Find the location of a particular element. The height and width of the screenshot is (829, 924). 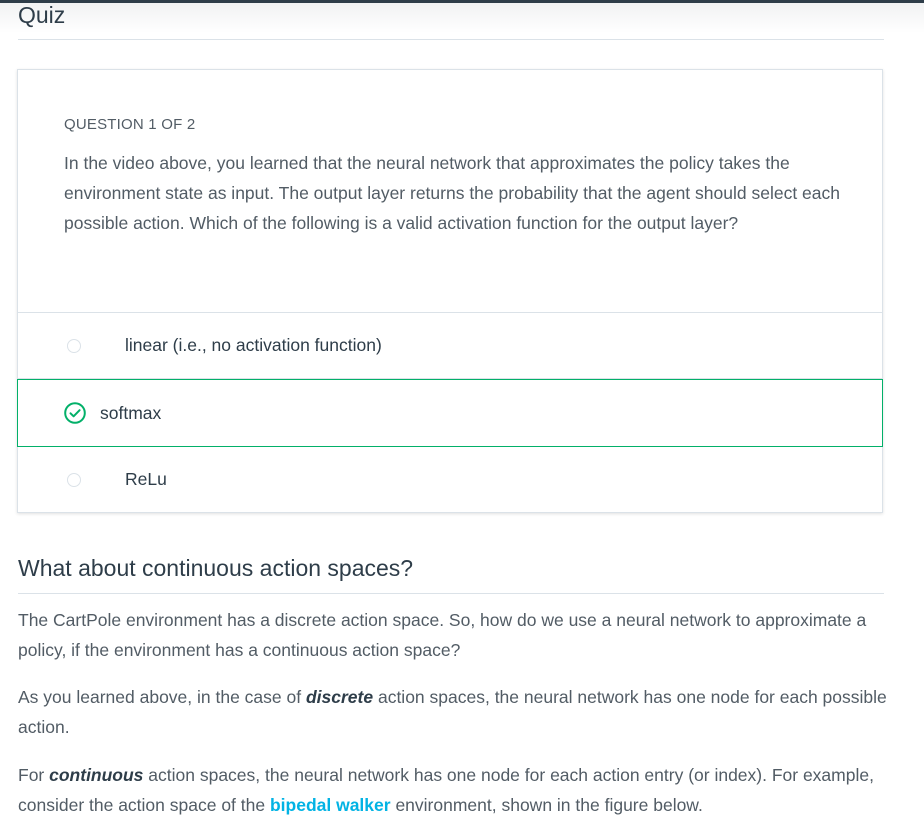

bipedal-walker-link: bipedal walker is located at coordinates (330, 805).